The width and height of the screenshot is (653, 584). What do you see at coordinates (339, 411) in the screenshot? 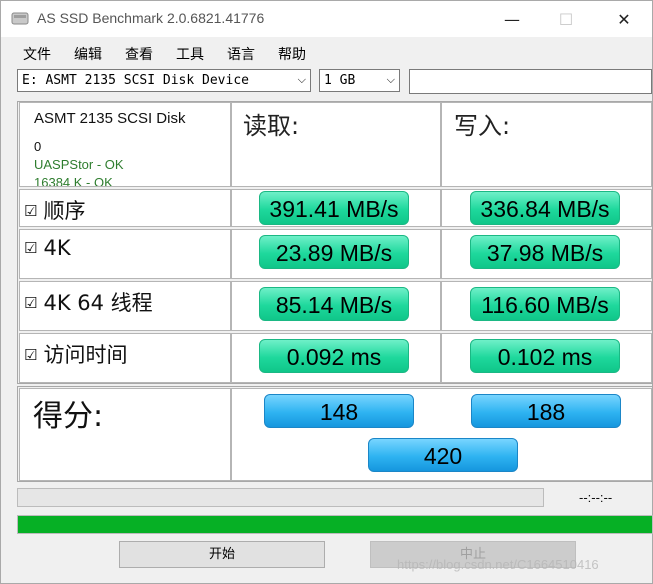
I see `read-score: 148` at bounding box center [339, 411].